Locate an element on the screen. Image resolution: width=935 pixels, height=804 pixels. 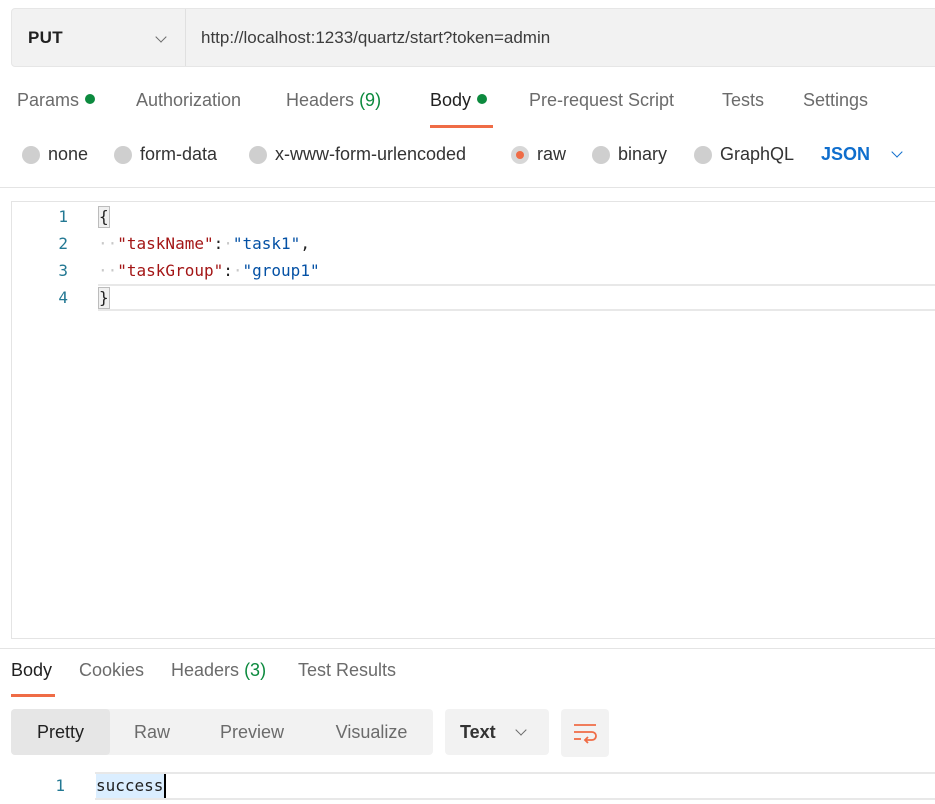
params-status-dot is located at coordinates (90, 99).